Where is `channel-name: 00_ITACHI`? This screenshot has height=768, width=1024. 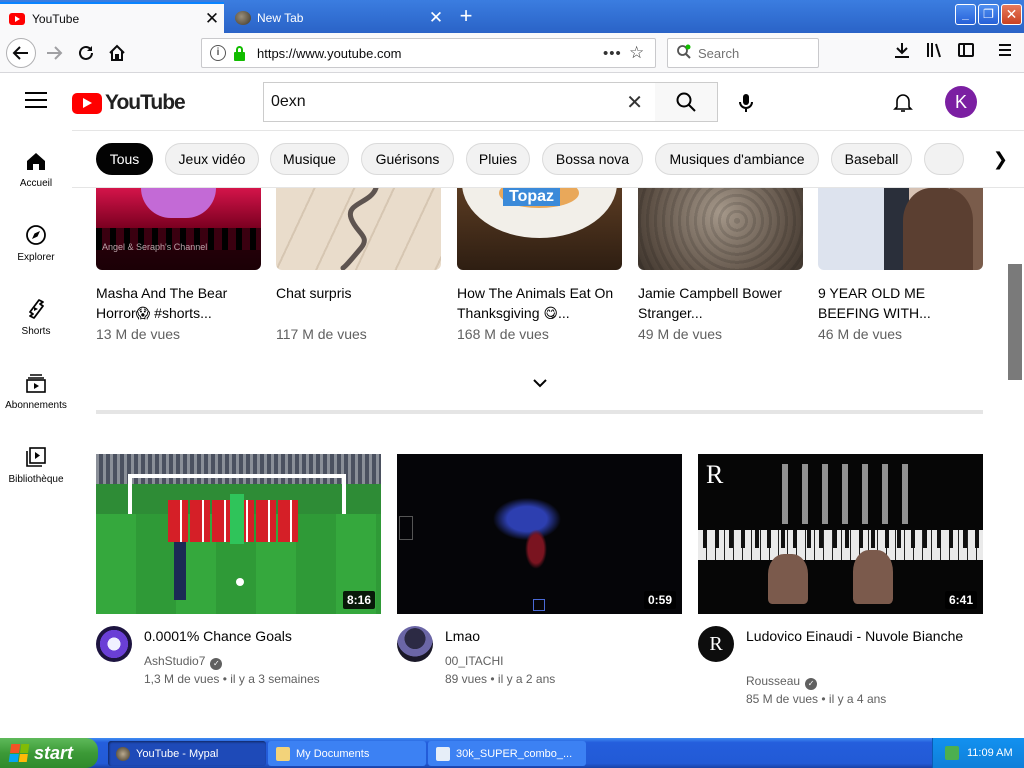
channel-name: 00_ITACHI is located at coordinates (474, 661).